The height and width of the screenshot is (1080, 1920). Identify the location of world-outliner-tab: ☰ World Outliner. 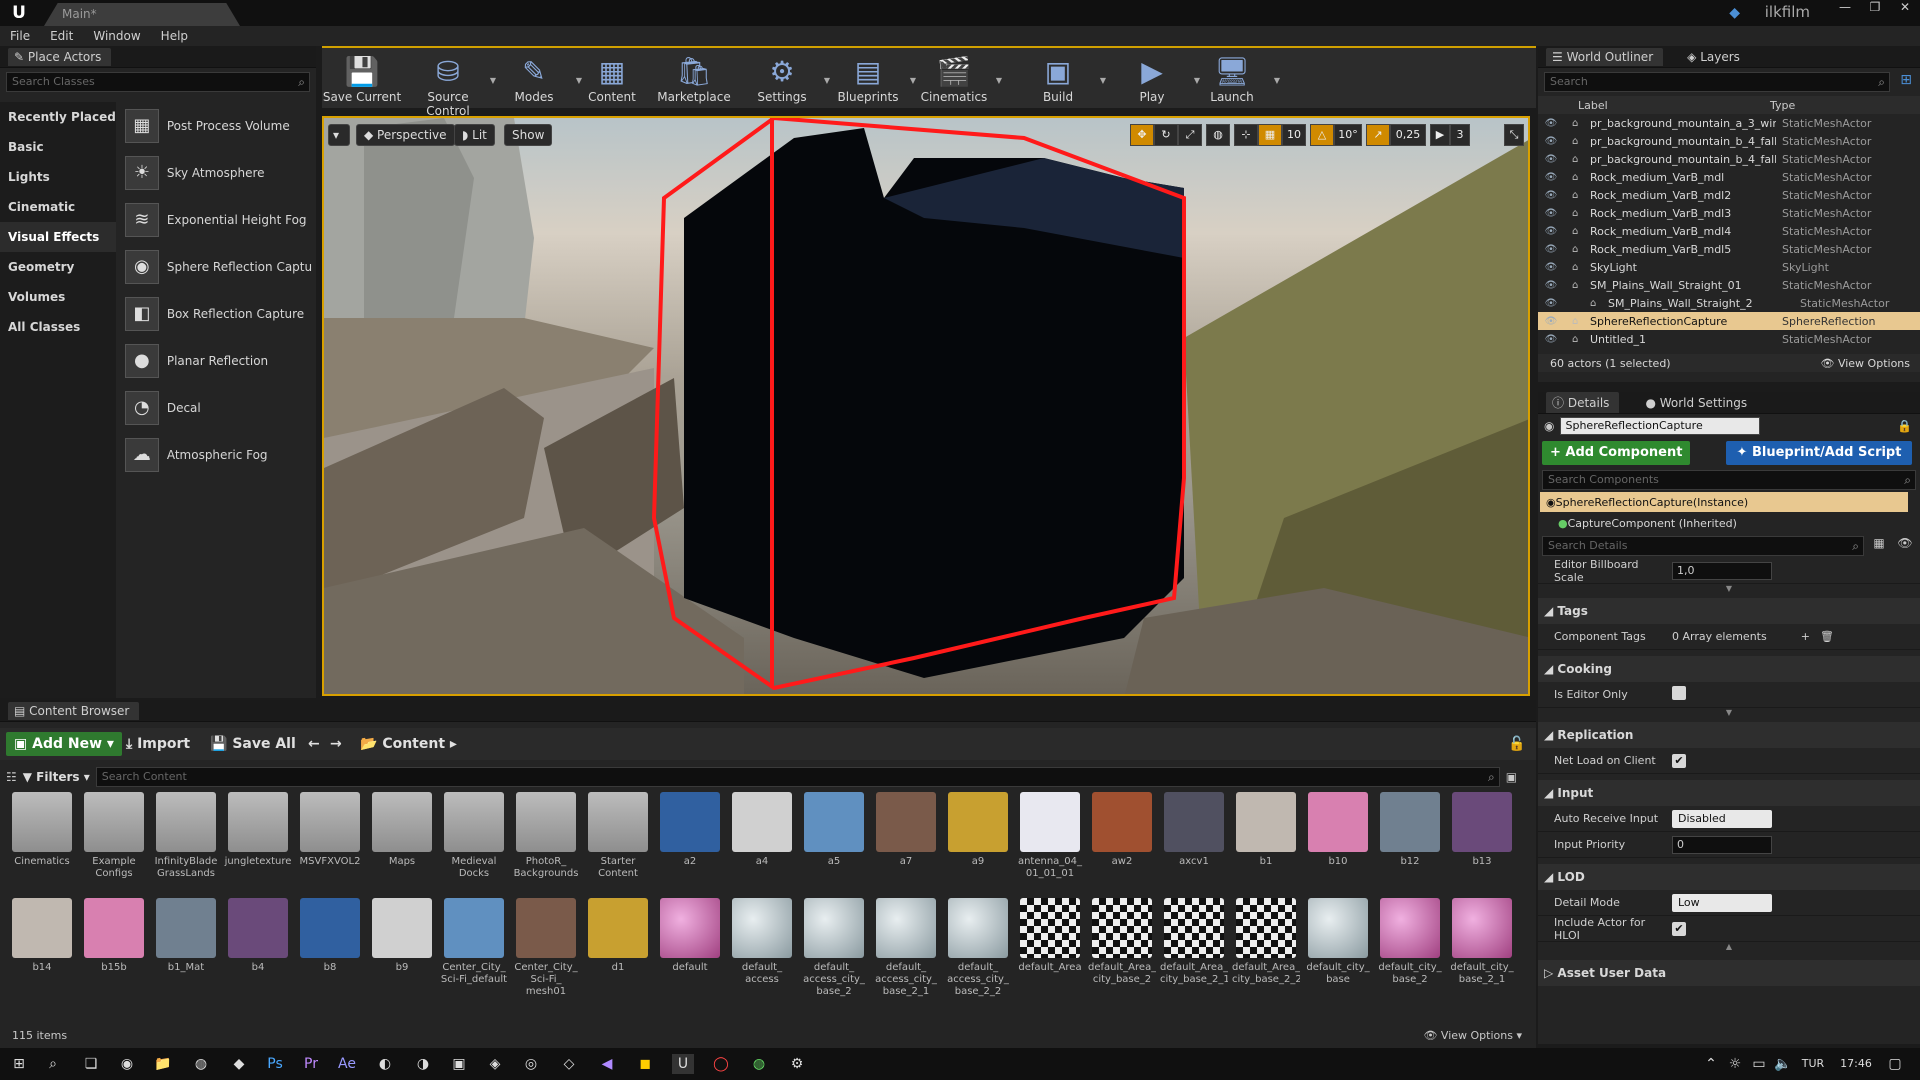
(1605, 56).